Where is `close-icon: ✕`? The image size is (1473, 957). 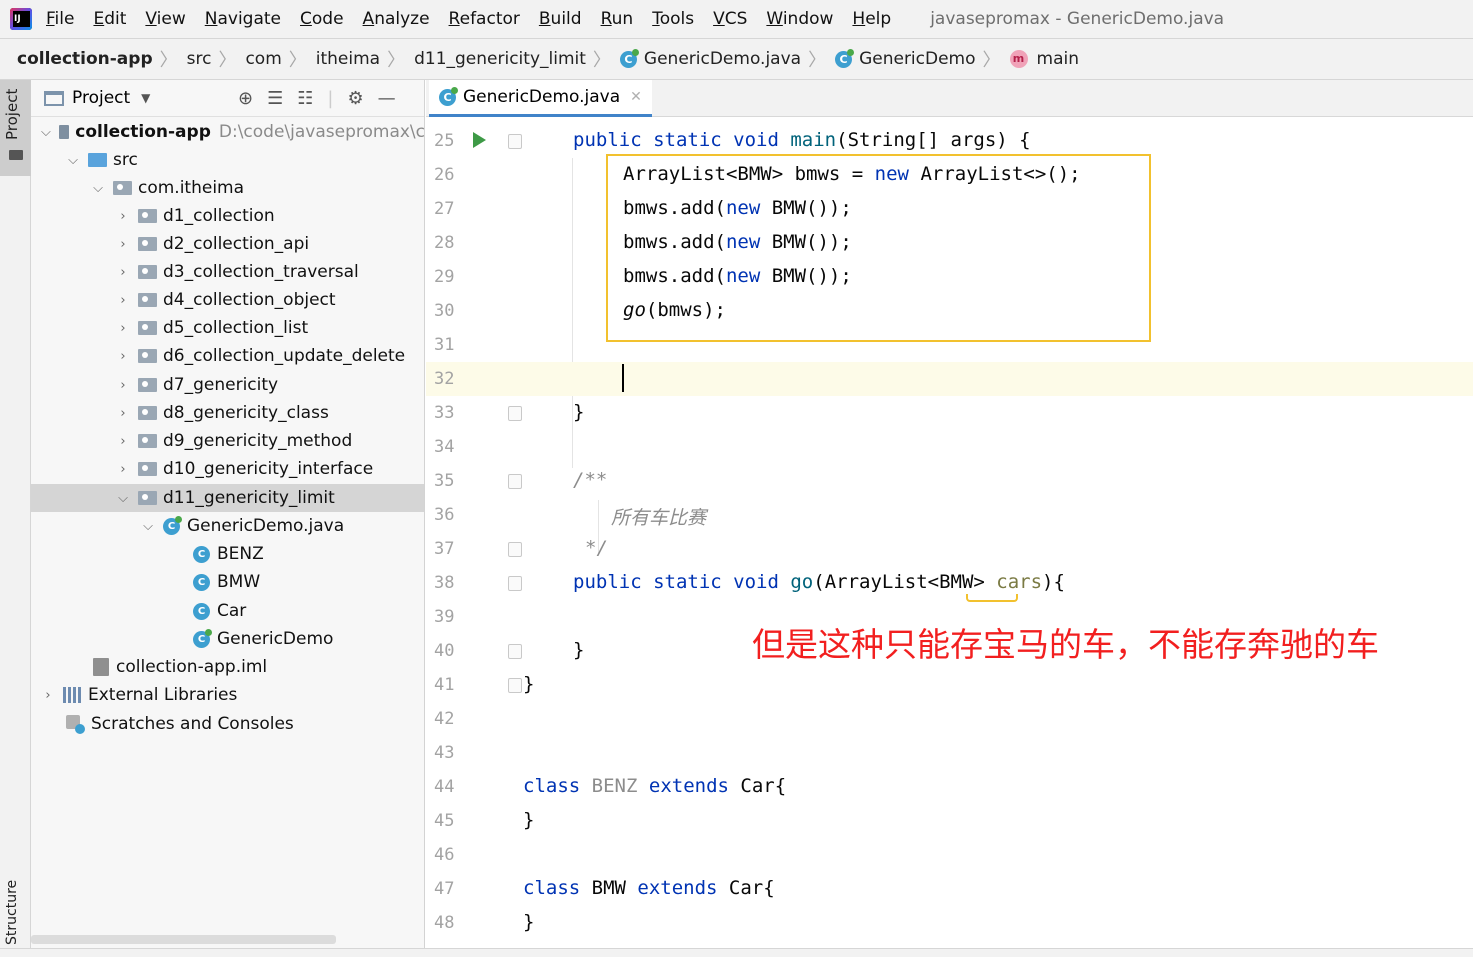
close-icon: ✕ is located at coordinates (636, 97).